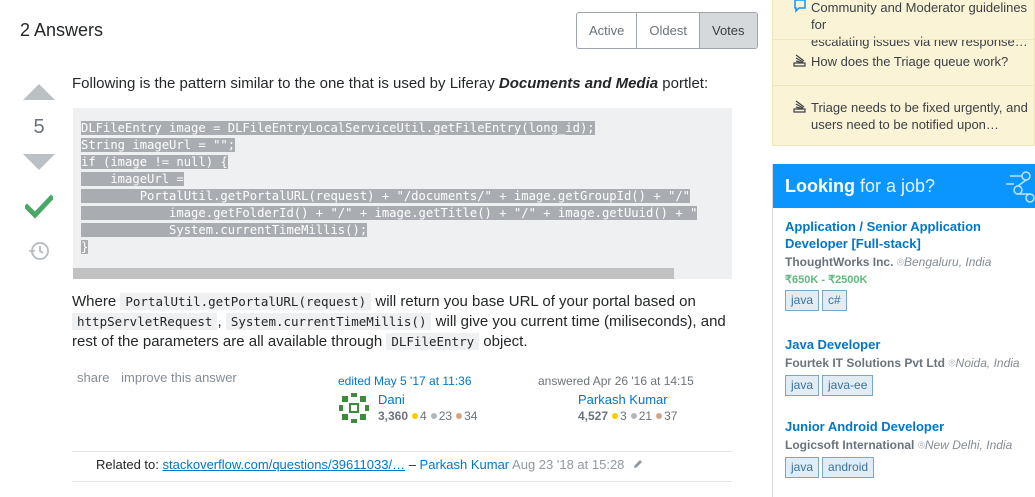  Describe the element at coordinates (727, 30) in the screenshot. I see `sort-tab-votes: Votes` at that location.